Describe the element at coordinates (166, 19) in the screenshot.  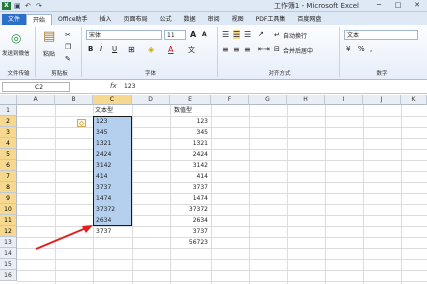
I see `tab-formulas: 公式` at that location.